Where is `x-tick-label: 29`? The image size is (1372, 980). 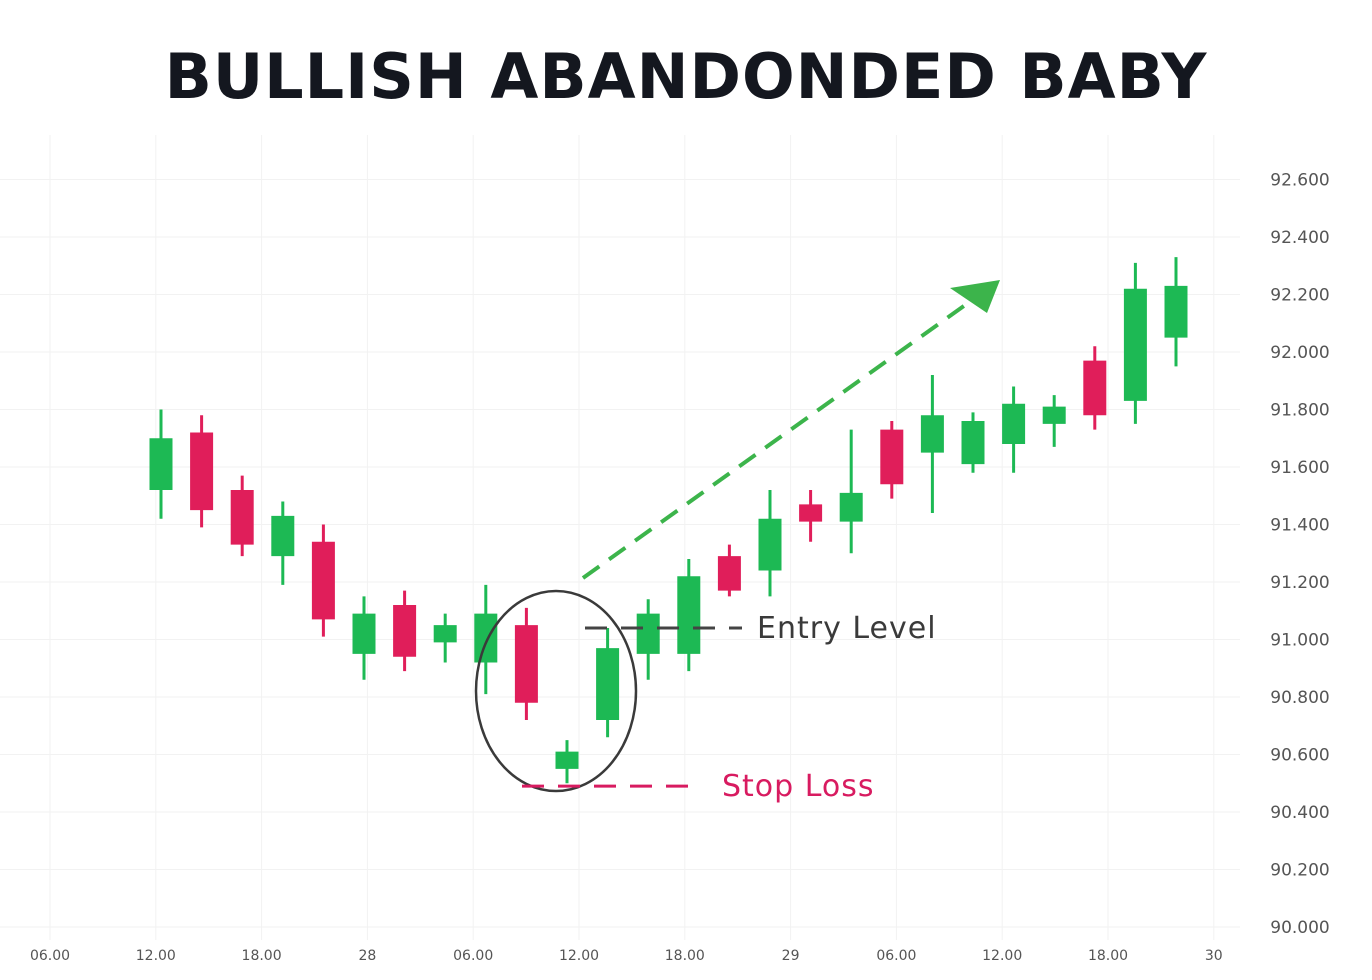
x-tick-label: 29 is located at coordinates (791, 956).